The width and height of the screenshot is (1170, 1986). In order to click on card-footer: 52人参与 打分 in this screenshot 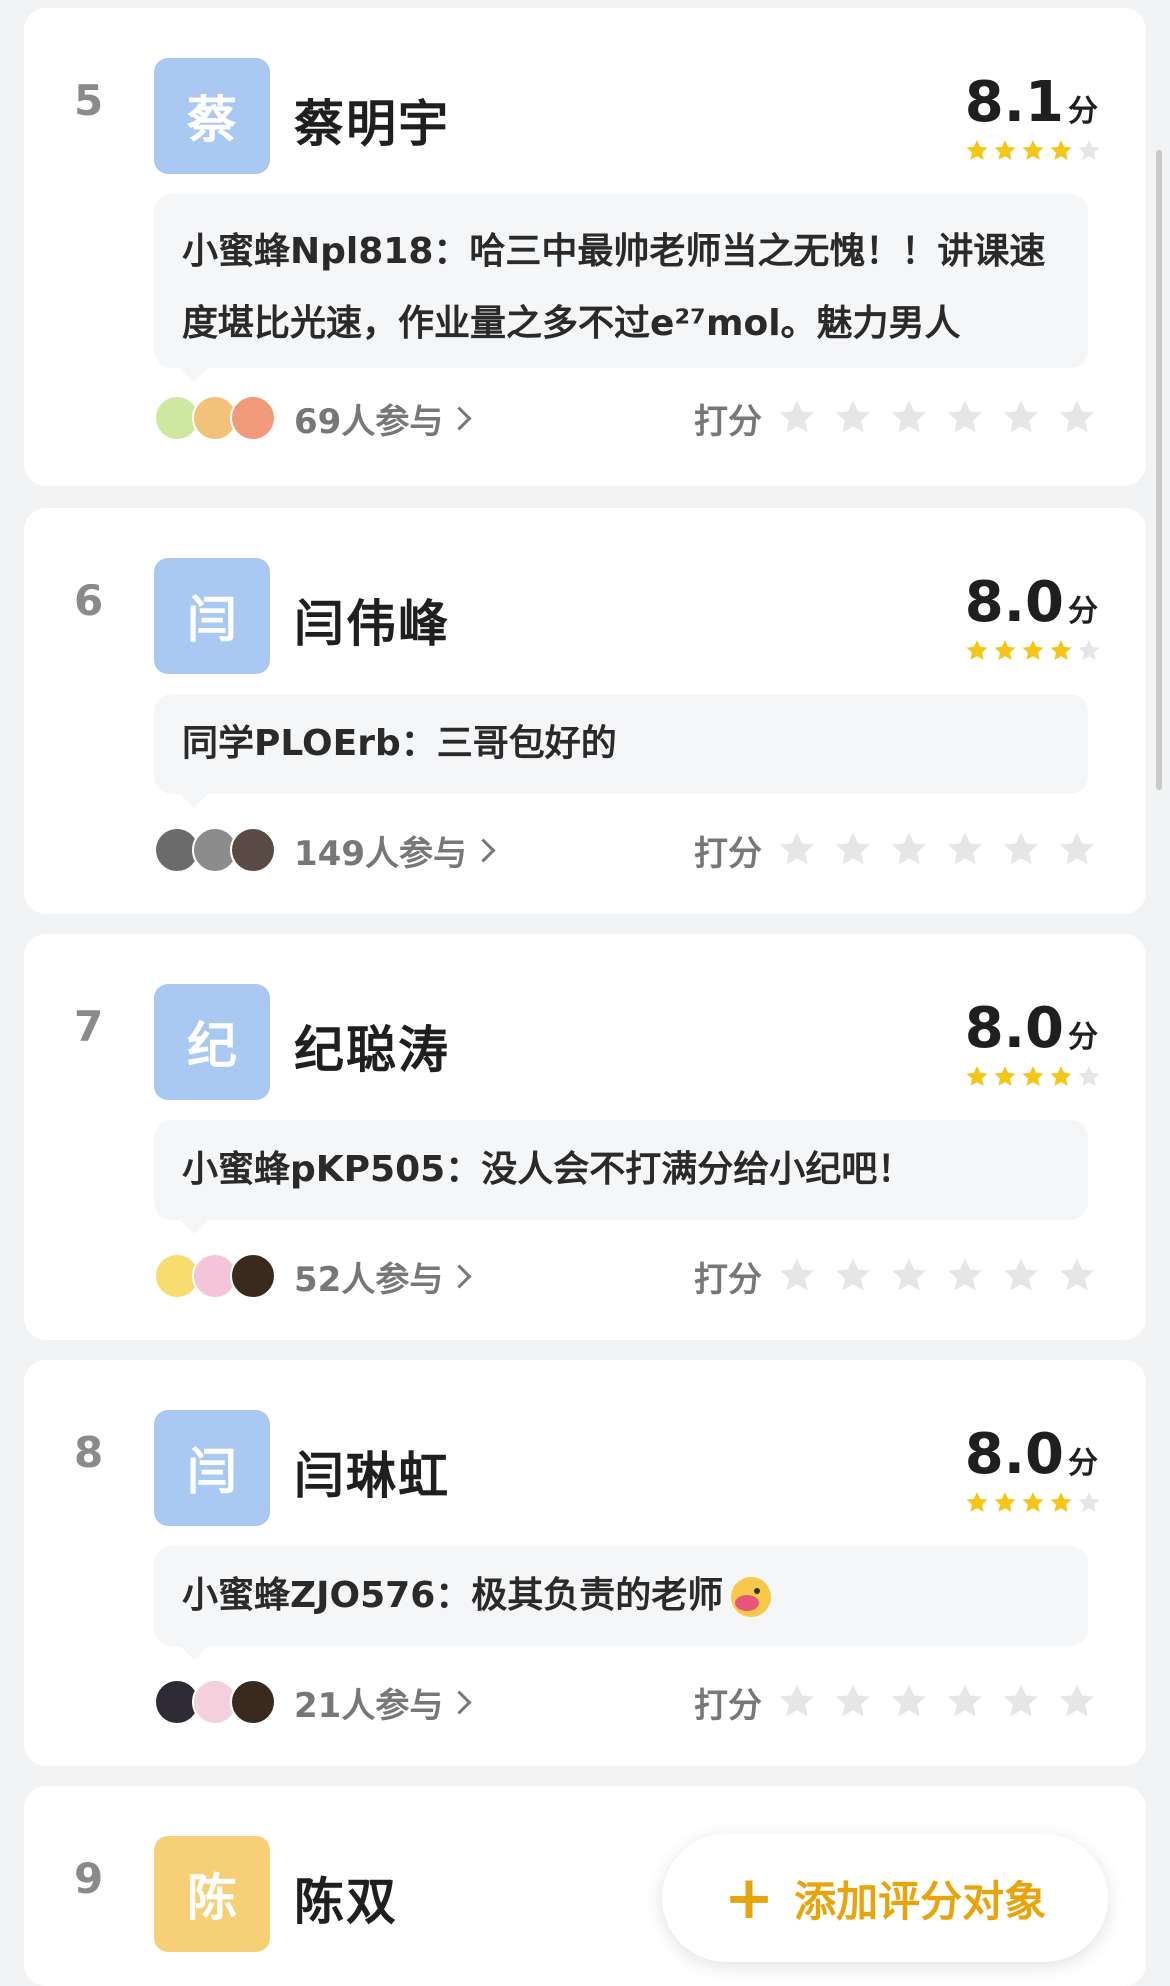, I will do `click(626, 1276)`.